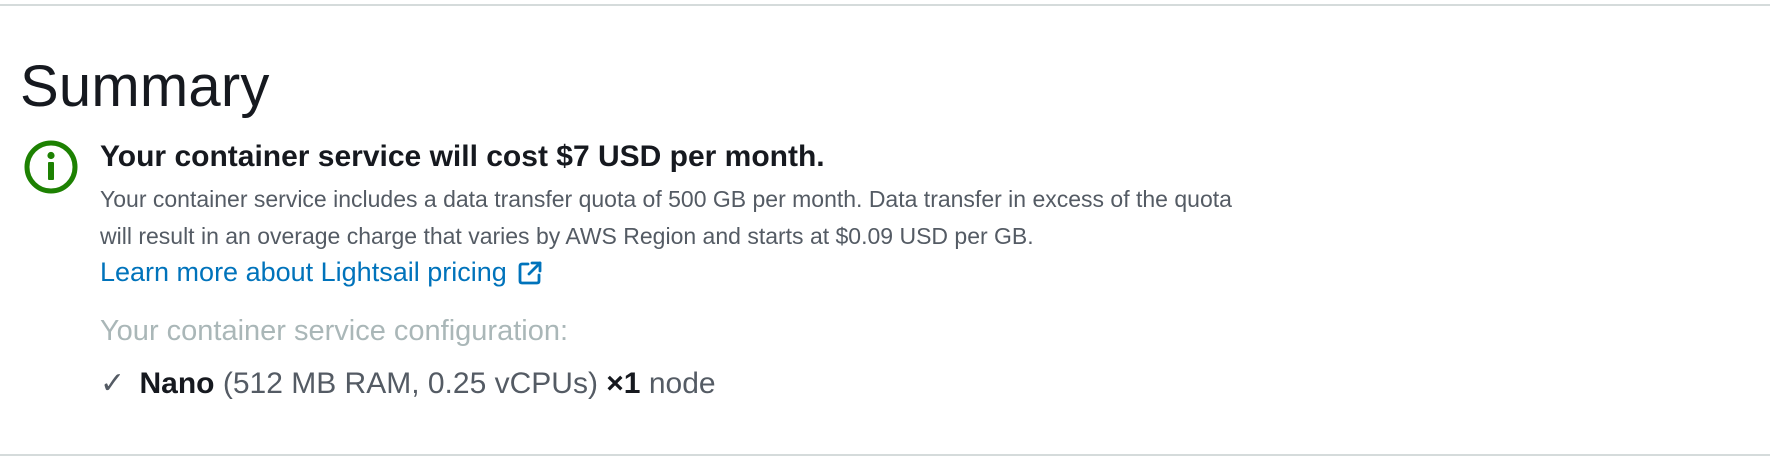 The image size is (1770, 456). I want to click on learn-more-link-label: Learn more about Lightsail pricing, so click(303, 272).